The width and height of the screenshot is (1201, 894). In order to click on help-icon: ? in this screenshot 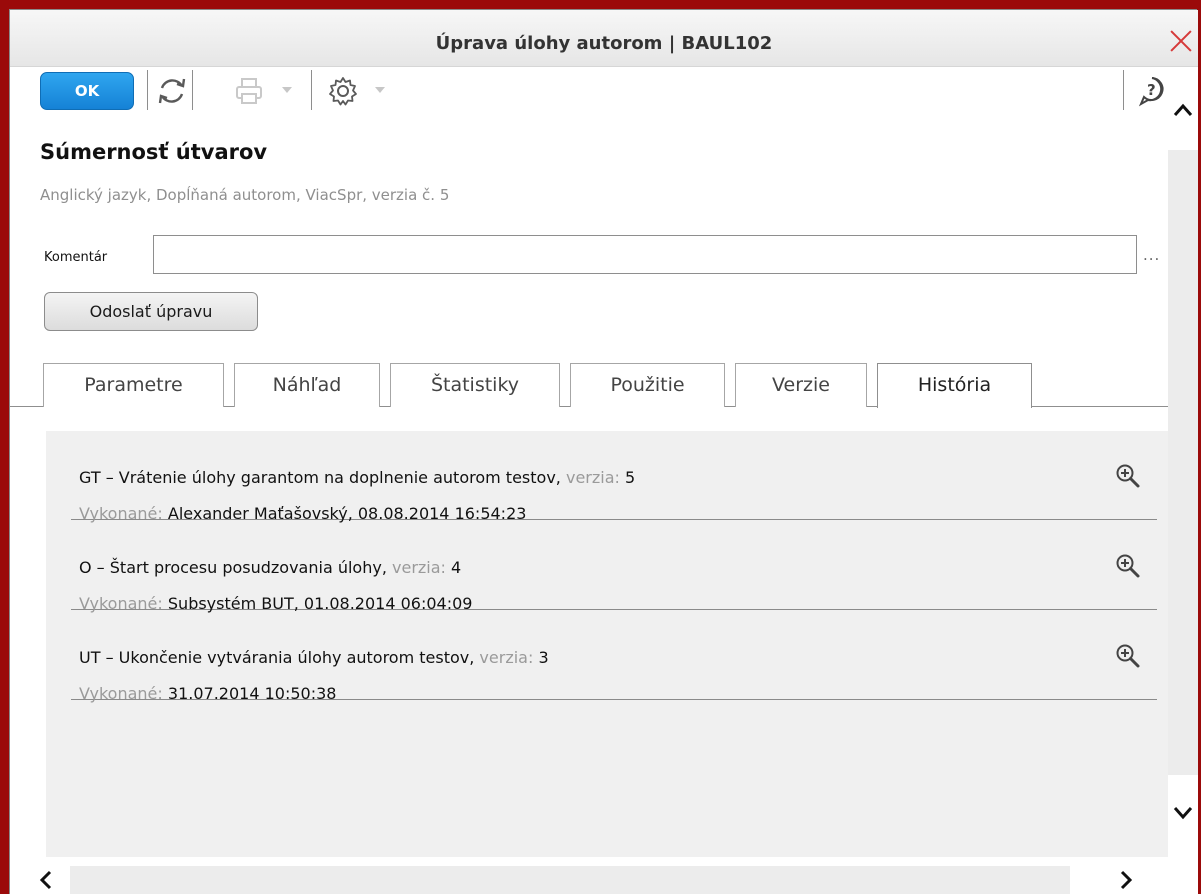, I will do `click(1152, 91)`.